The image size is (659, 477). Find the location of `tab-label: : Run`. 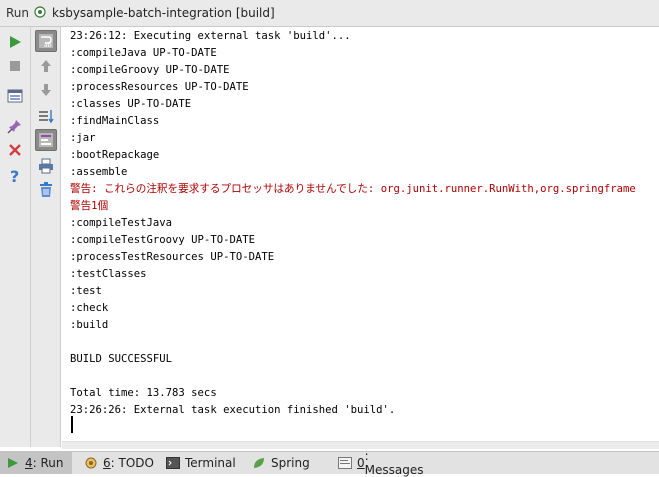

tab-label: : Run is located at coordinates (48, 463).